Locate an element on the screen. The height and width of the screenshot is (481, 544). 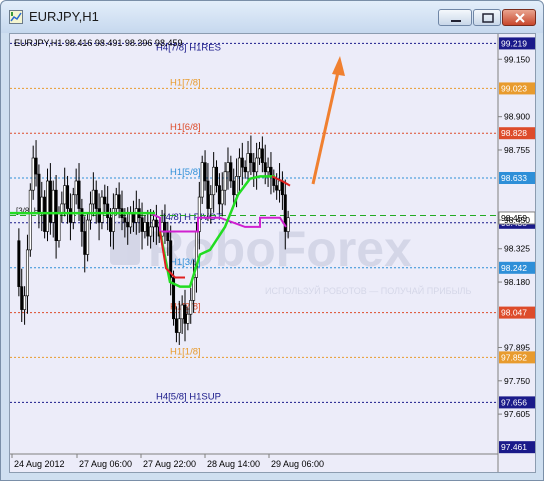
time-tick-label: 24 Aug 2012 is located at coordinates (39, 464).